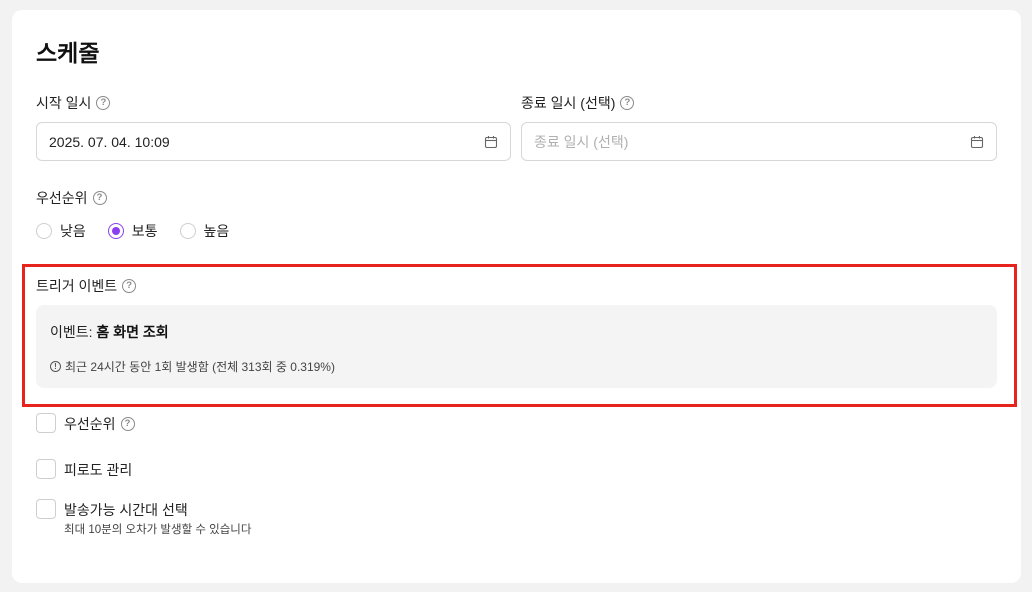  What do you see at coordinates (516, 346) in the screenshot?
I see `trigger-event-box` at bounding box center [516, 346].